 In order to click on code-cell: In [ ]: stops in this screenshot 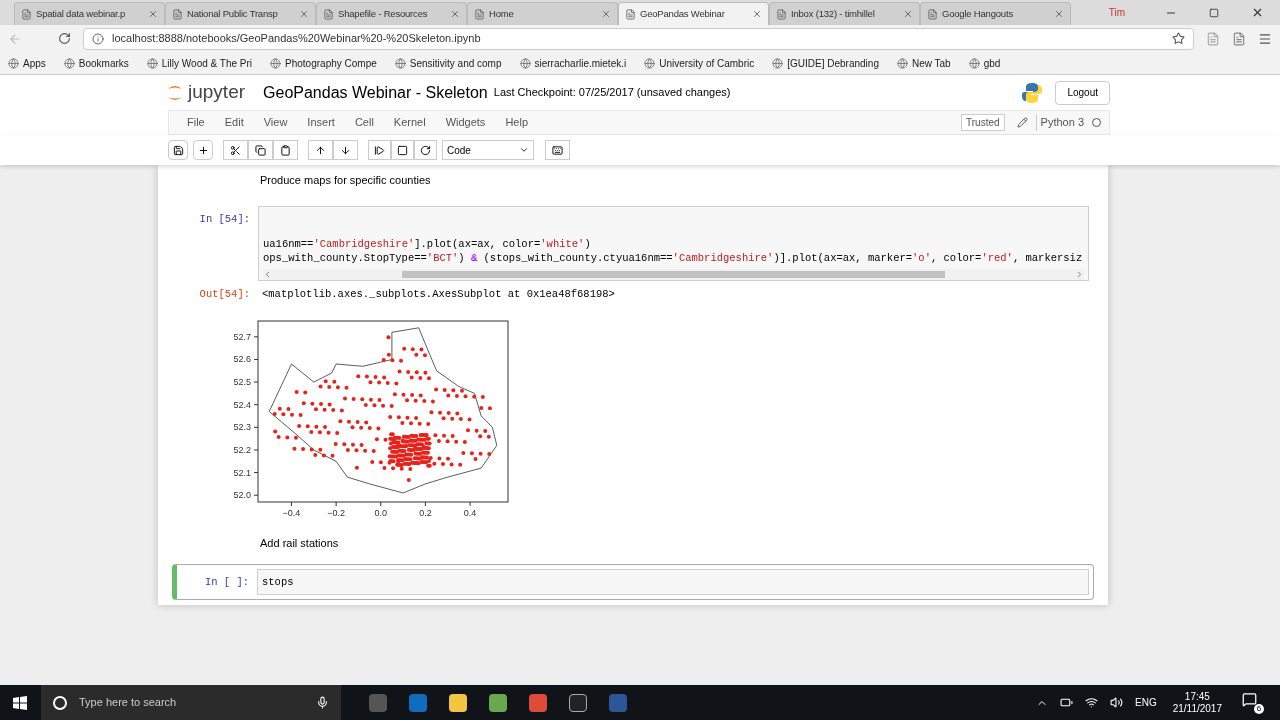, I will do `click(633, 581)`.